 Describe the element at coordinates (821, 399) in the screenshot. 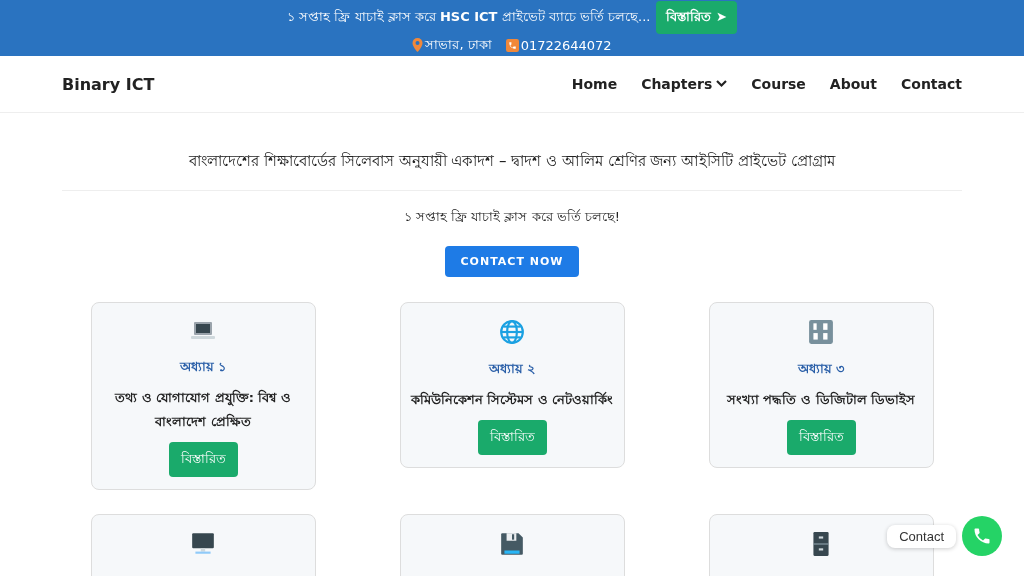

I see `chapter-title: সংখ্যা পদ্ধতি ও ডিজিটাল ডিভাইস` at that location.